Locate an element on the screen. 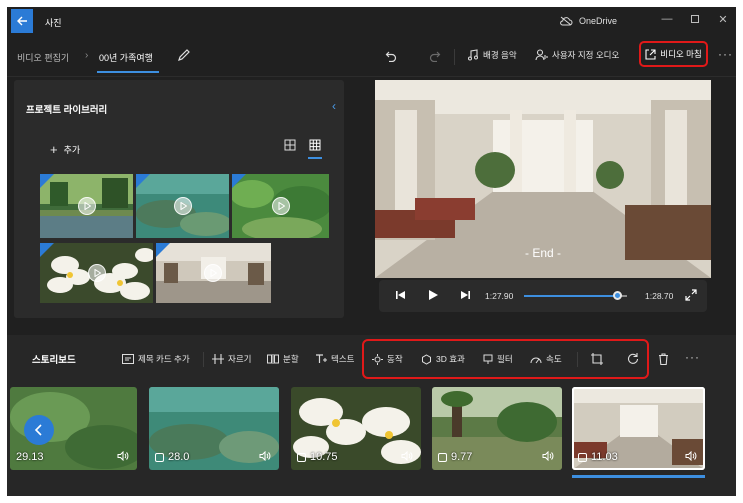 Image resolution: width=743 pixels, height=503 pixels. rename-pencil-icon is located at coordinates (184, 55).